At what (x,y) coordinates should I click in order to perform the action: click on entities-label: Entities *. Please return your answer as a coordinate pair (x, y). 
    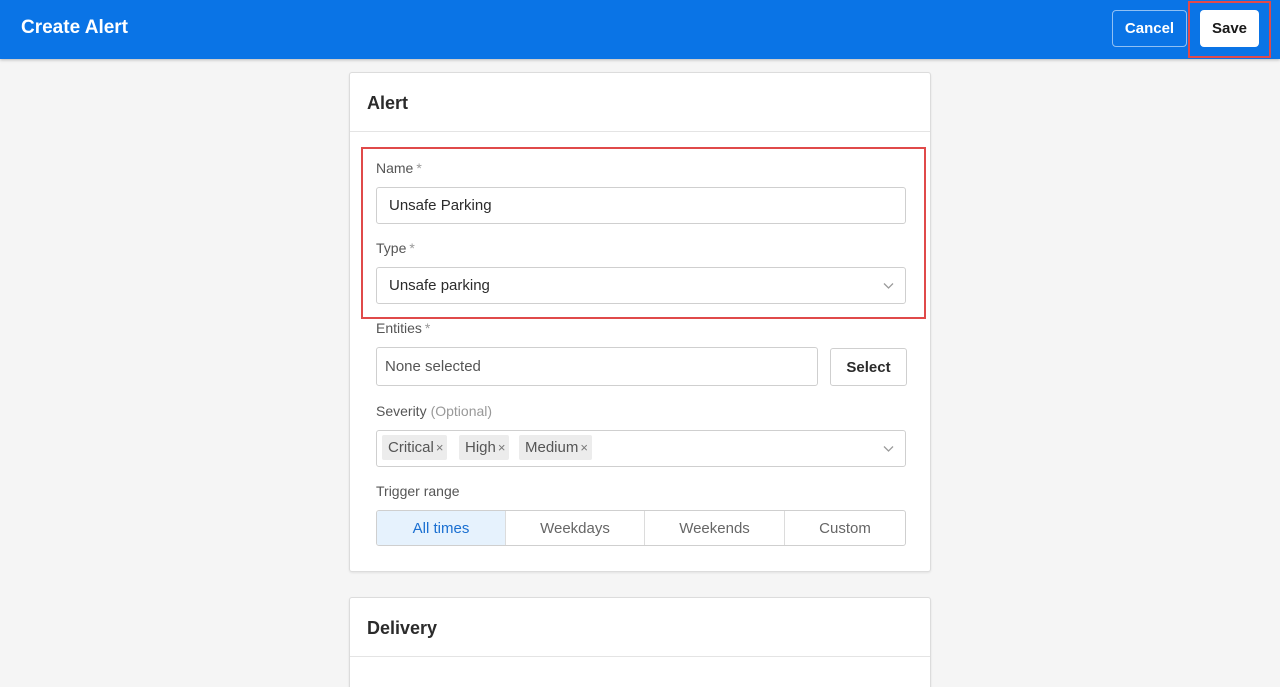
    Looking at the image, I should click on (403, 328).